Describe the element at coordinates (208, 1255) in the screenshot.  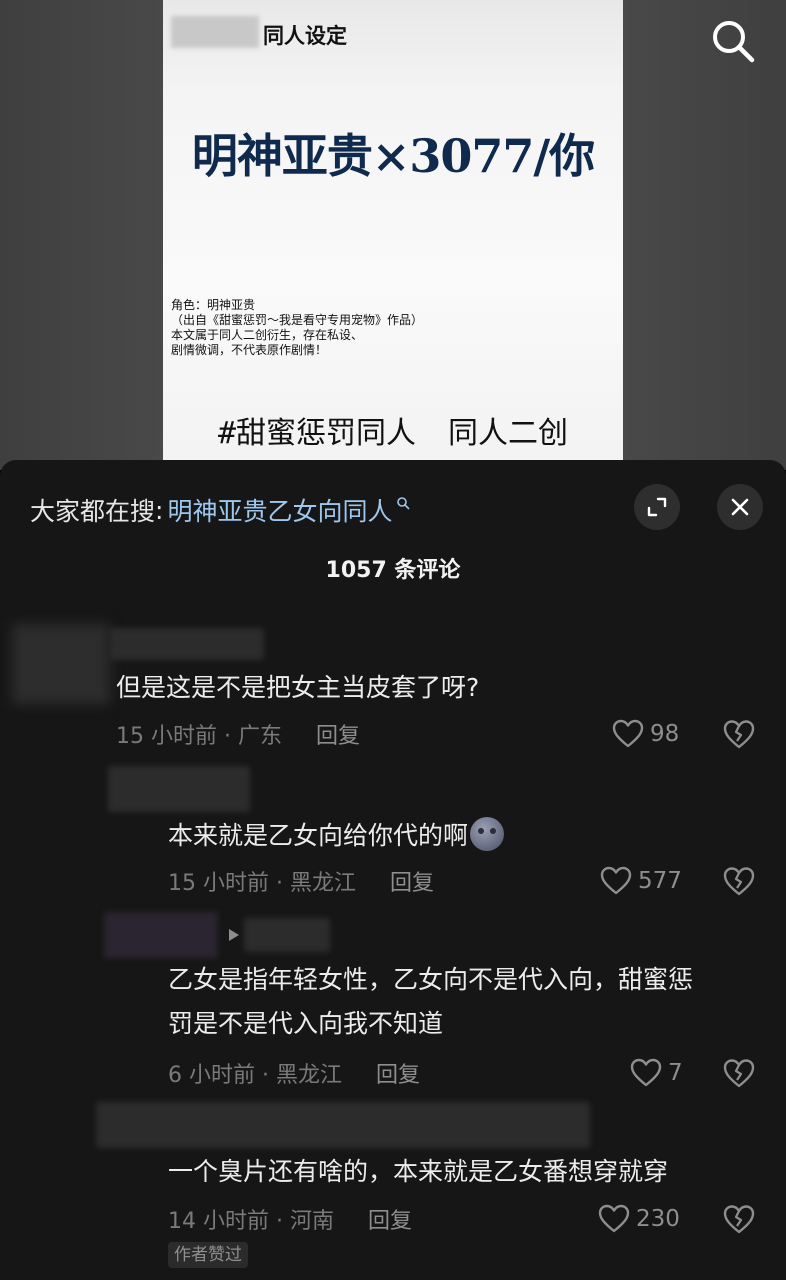
I see `author-liked-badge: 作者赞过` at that location.